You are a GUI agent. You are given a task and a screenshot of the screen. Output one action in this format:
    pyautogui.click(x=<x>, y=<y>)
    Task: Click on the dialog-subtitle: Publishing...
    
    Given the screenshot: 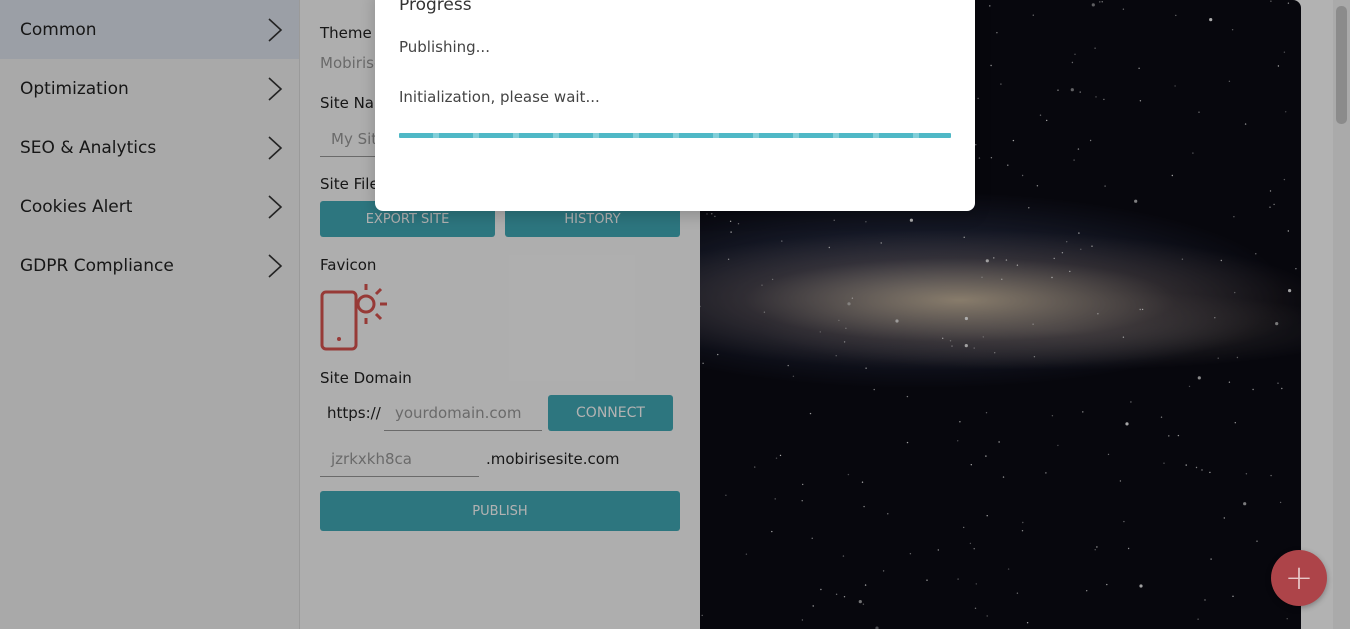 What is the action you would take?
    pyautogui.click(x=444, y=47)
    